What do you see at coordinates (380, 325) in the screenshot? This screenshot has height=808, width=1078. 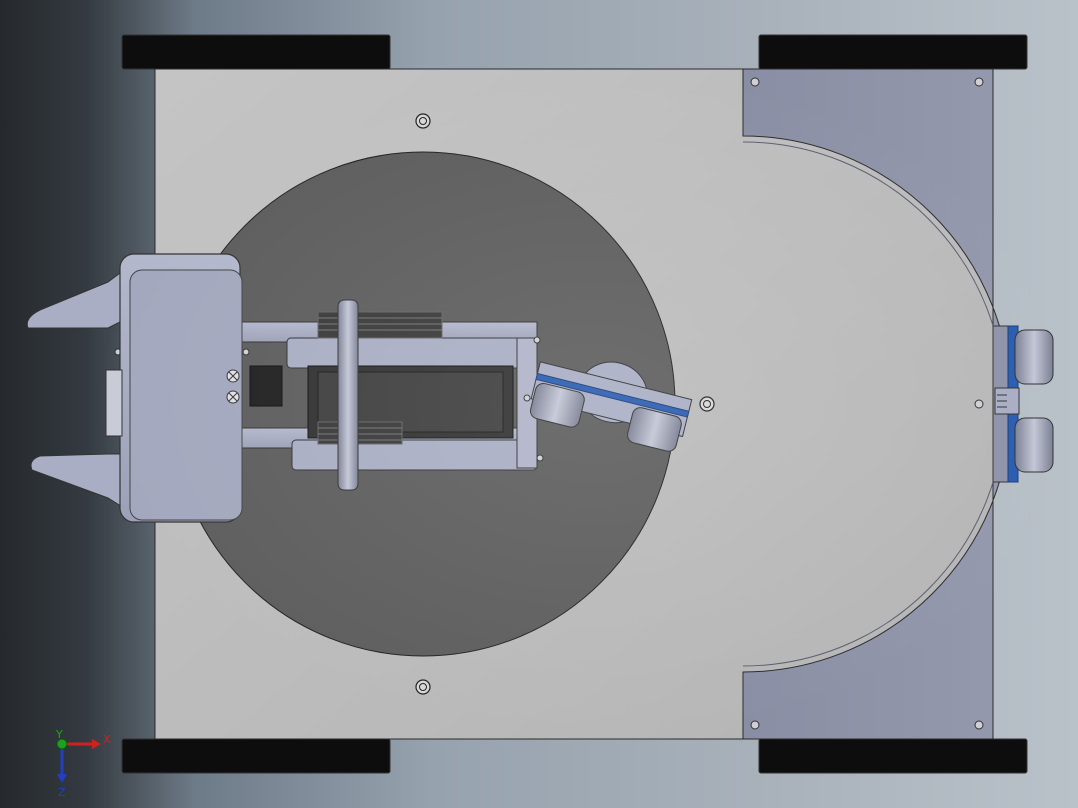 I see `gear-stack-top` at bounding box center [380, 325].